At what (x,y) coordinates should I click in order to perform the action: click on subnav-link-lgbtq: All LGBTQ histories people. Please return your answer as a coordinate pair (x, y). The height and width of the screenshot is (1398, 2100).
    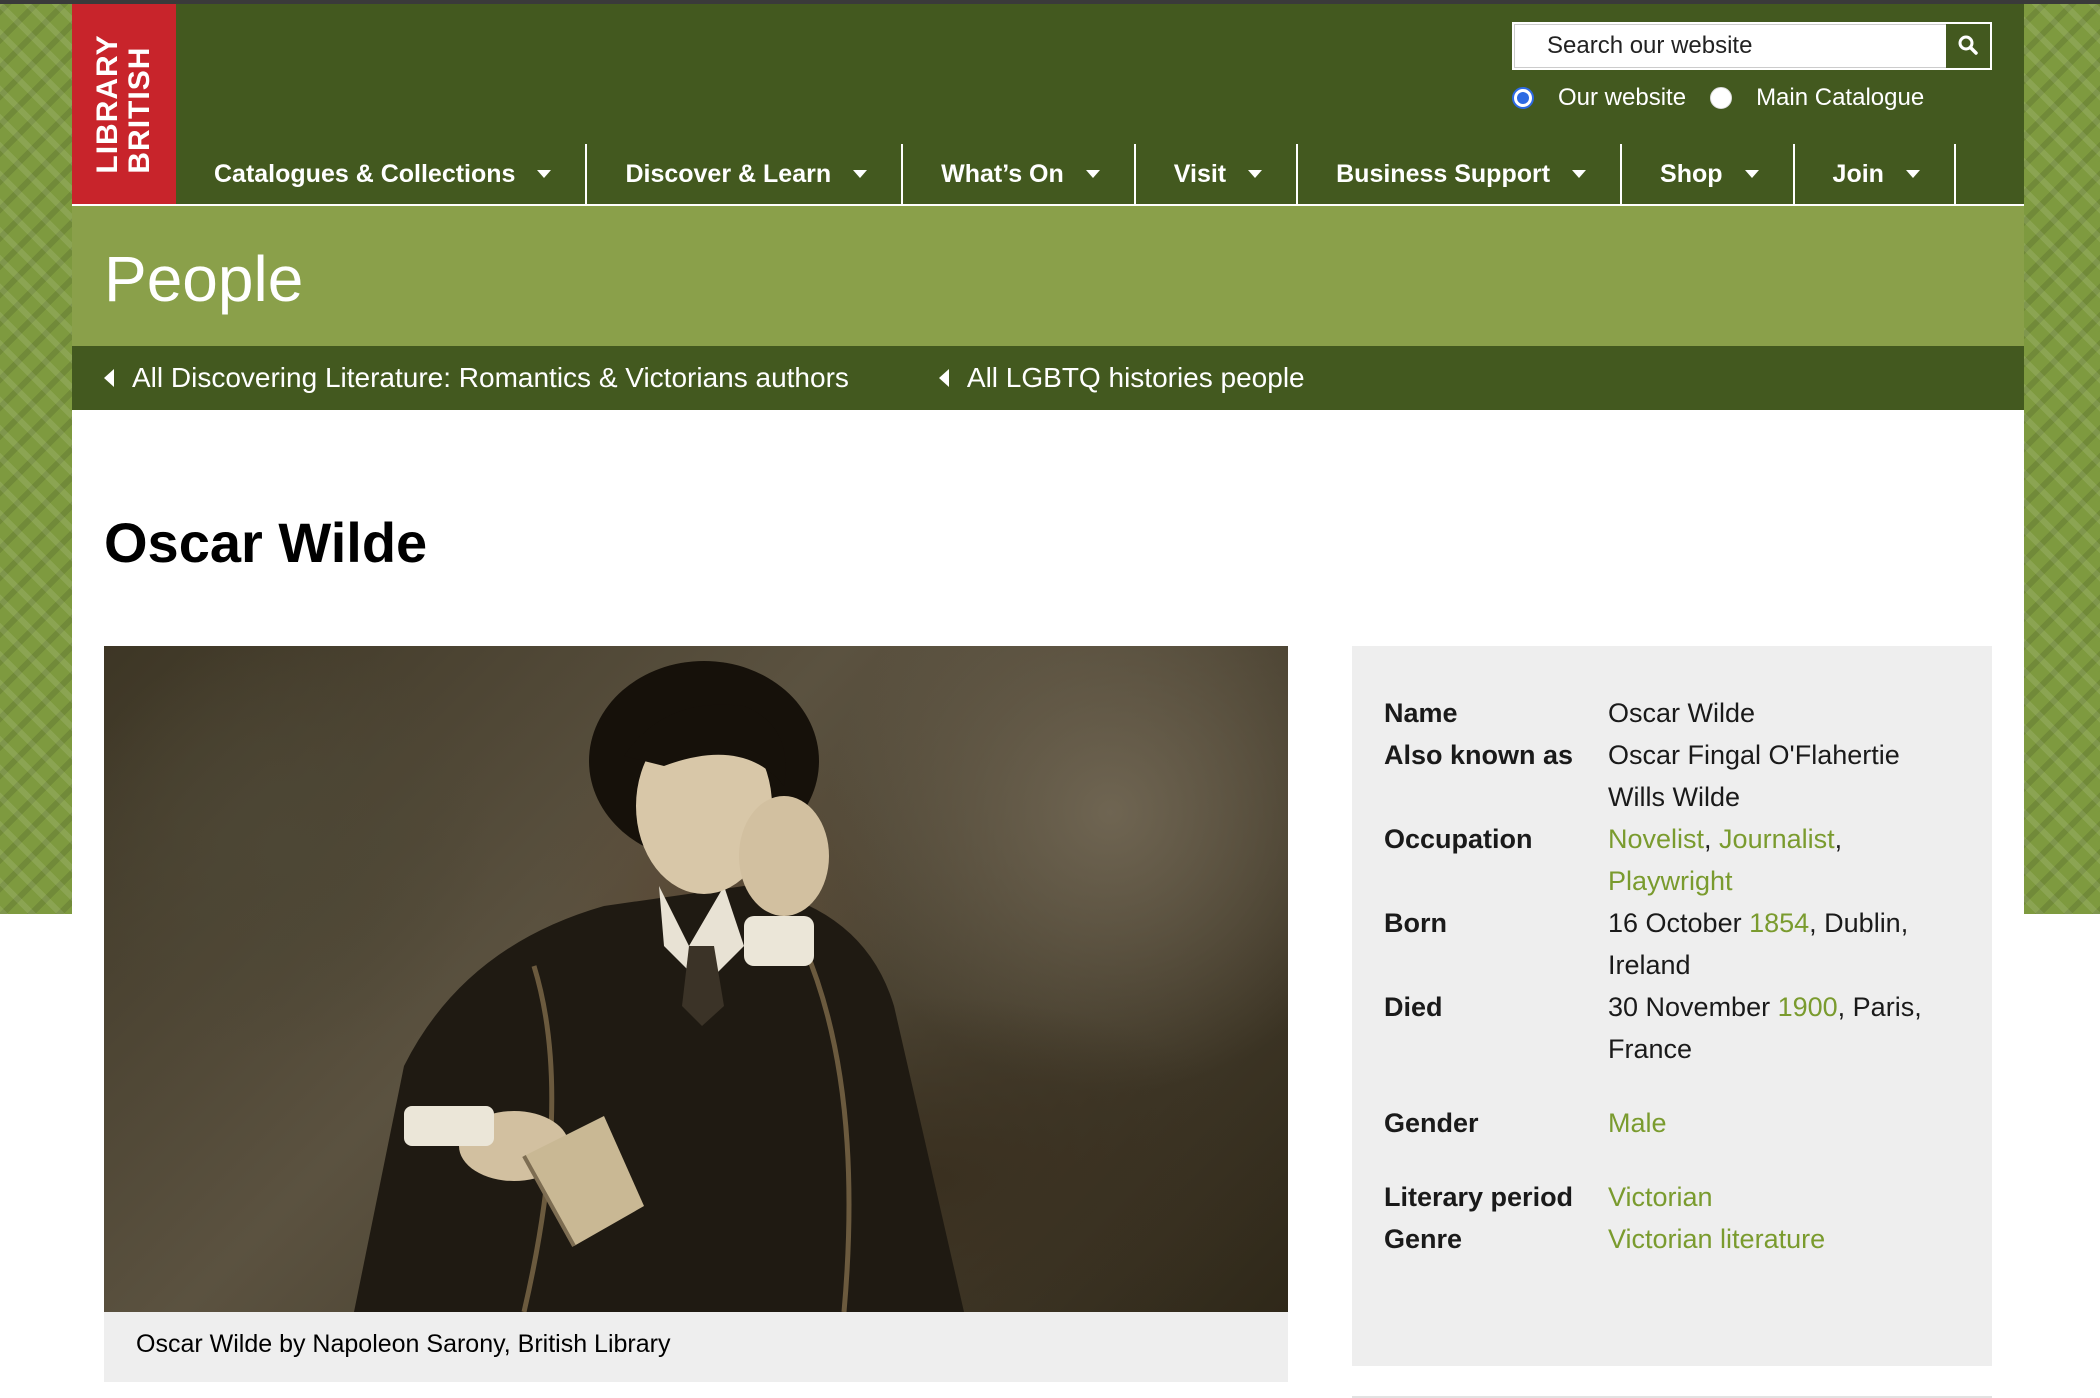
    Looking at the image, I should click on (1121, 378).